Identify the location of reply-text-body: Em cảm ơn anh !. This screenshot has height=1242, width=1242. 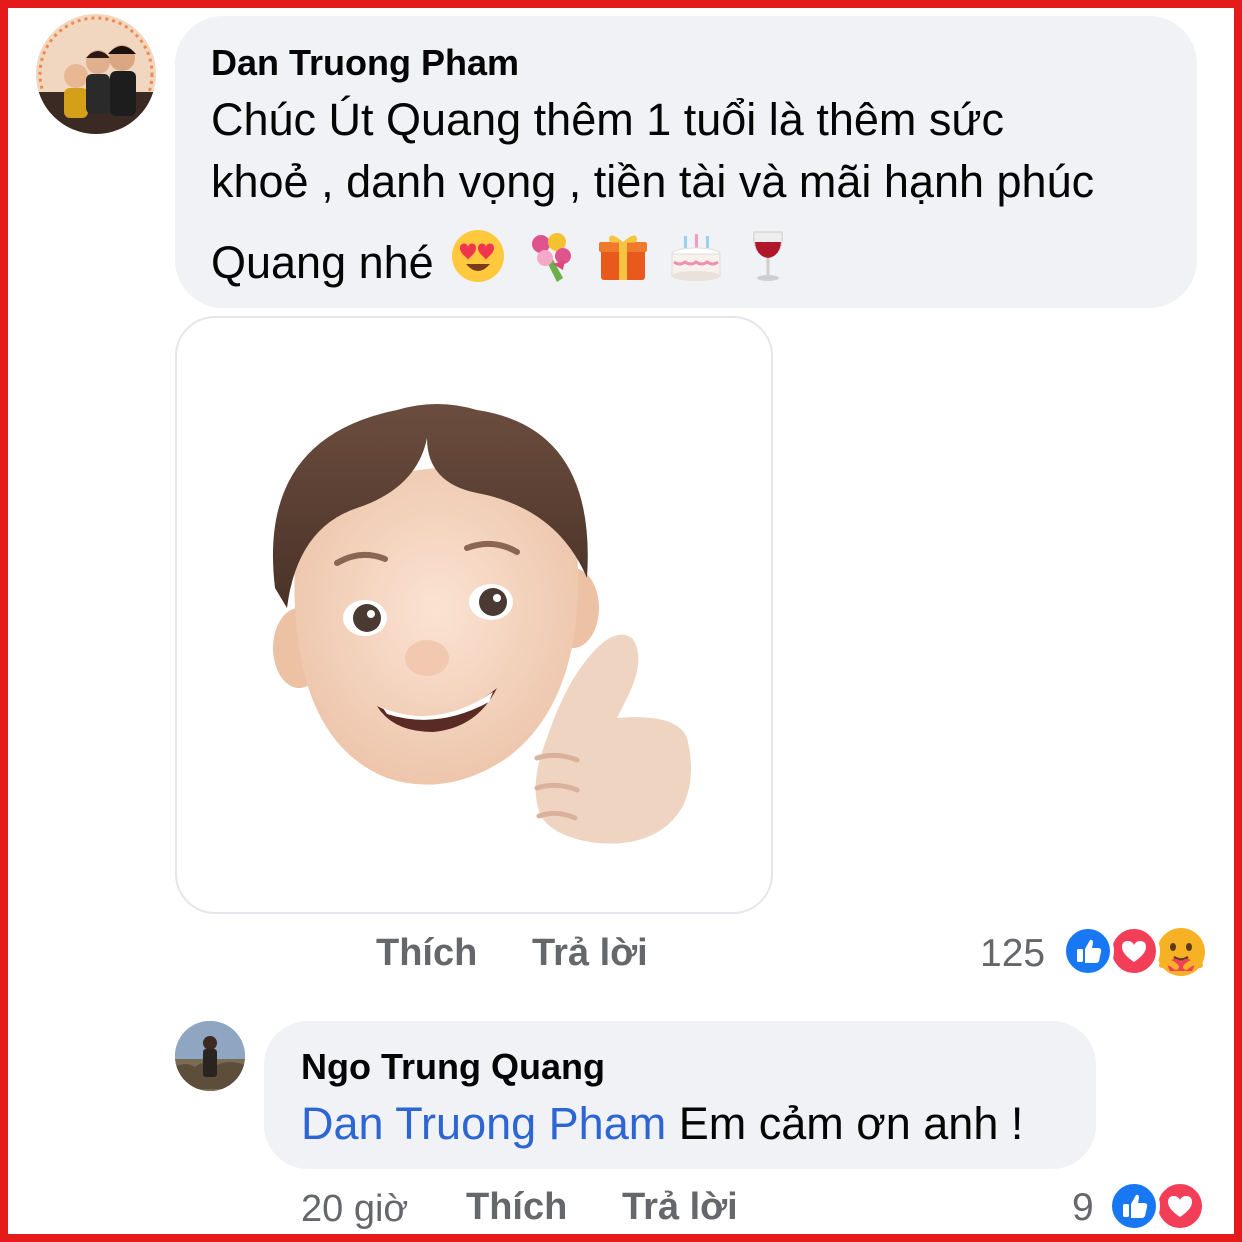
(845, 1123).